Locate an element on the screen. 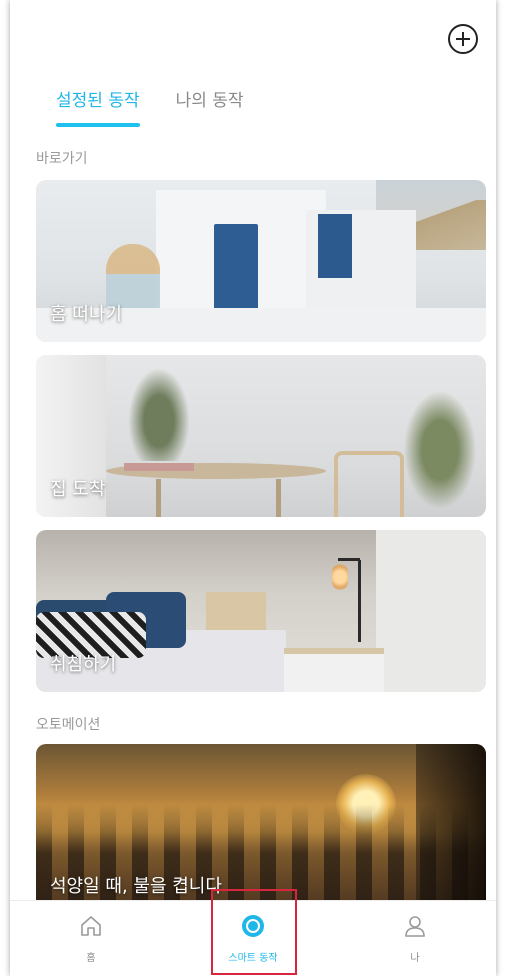 Image resolution: width=506 pixels, height=976 pixels. bottom-nav: 홈 스마트 동작 나 is located at coordinates (253, 938).